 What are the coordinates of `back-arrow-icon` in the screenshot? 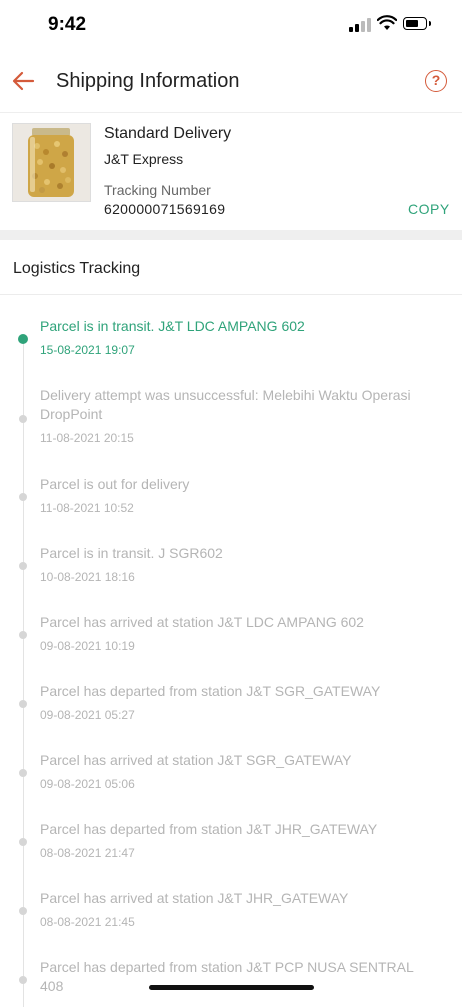 It's located at (24, 81).